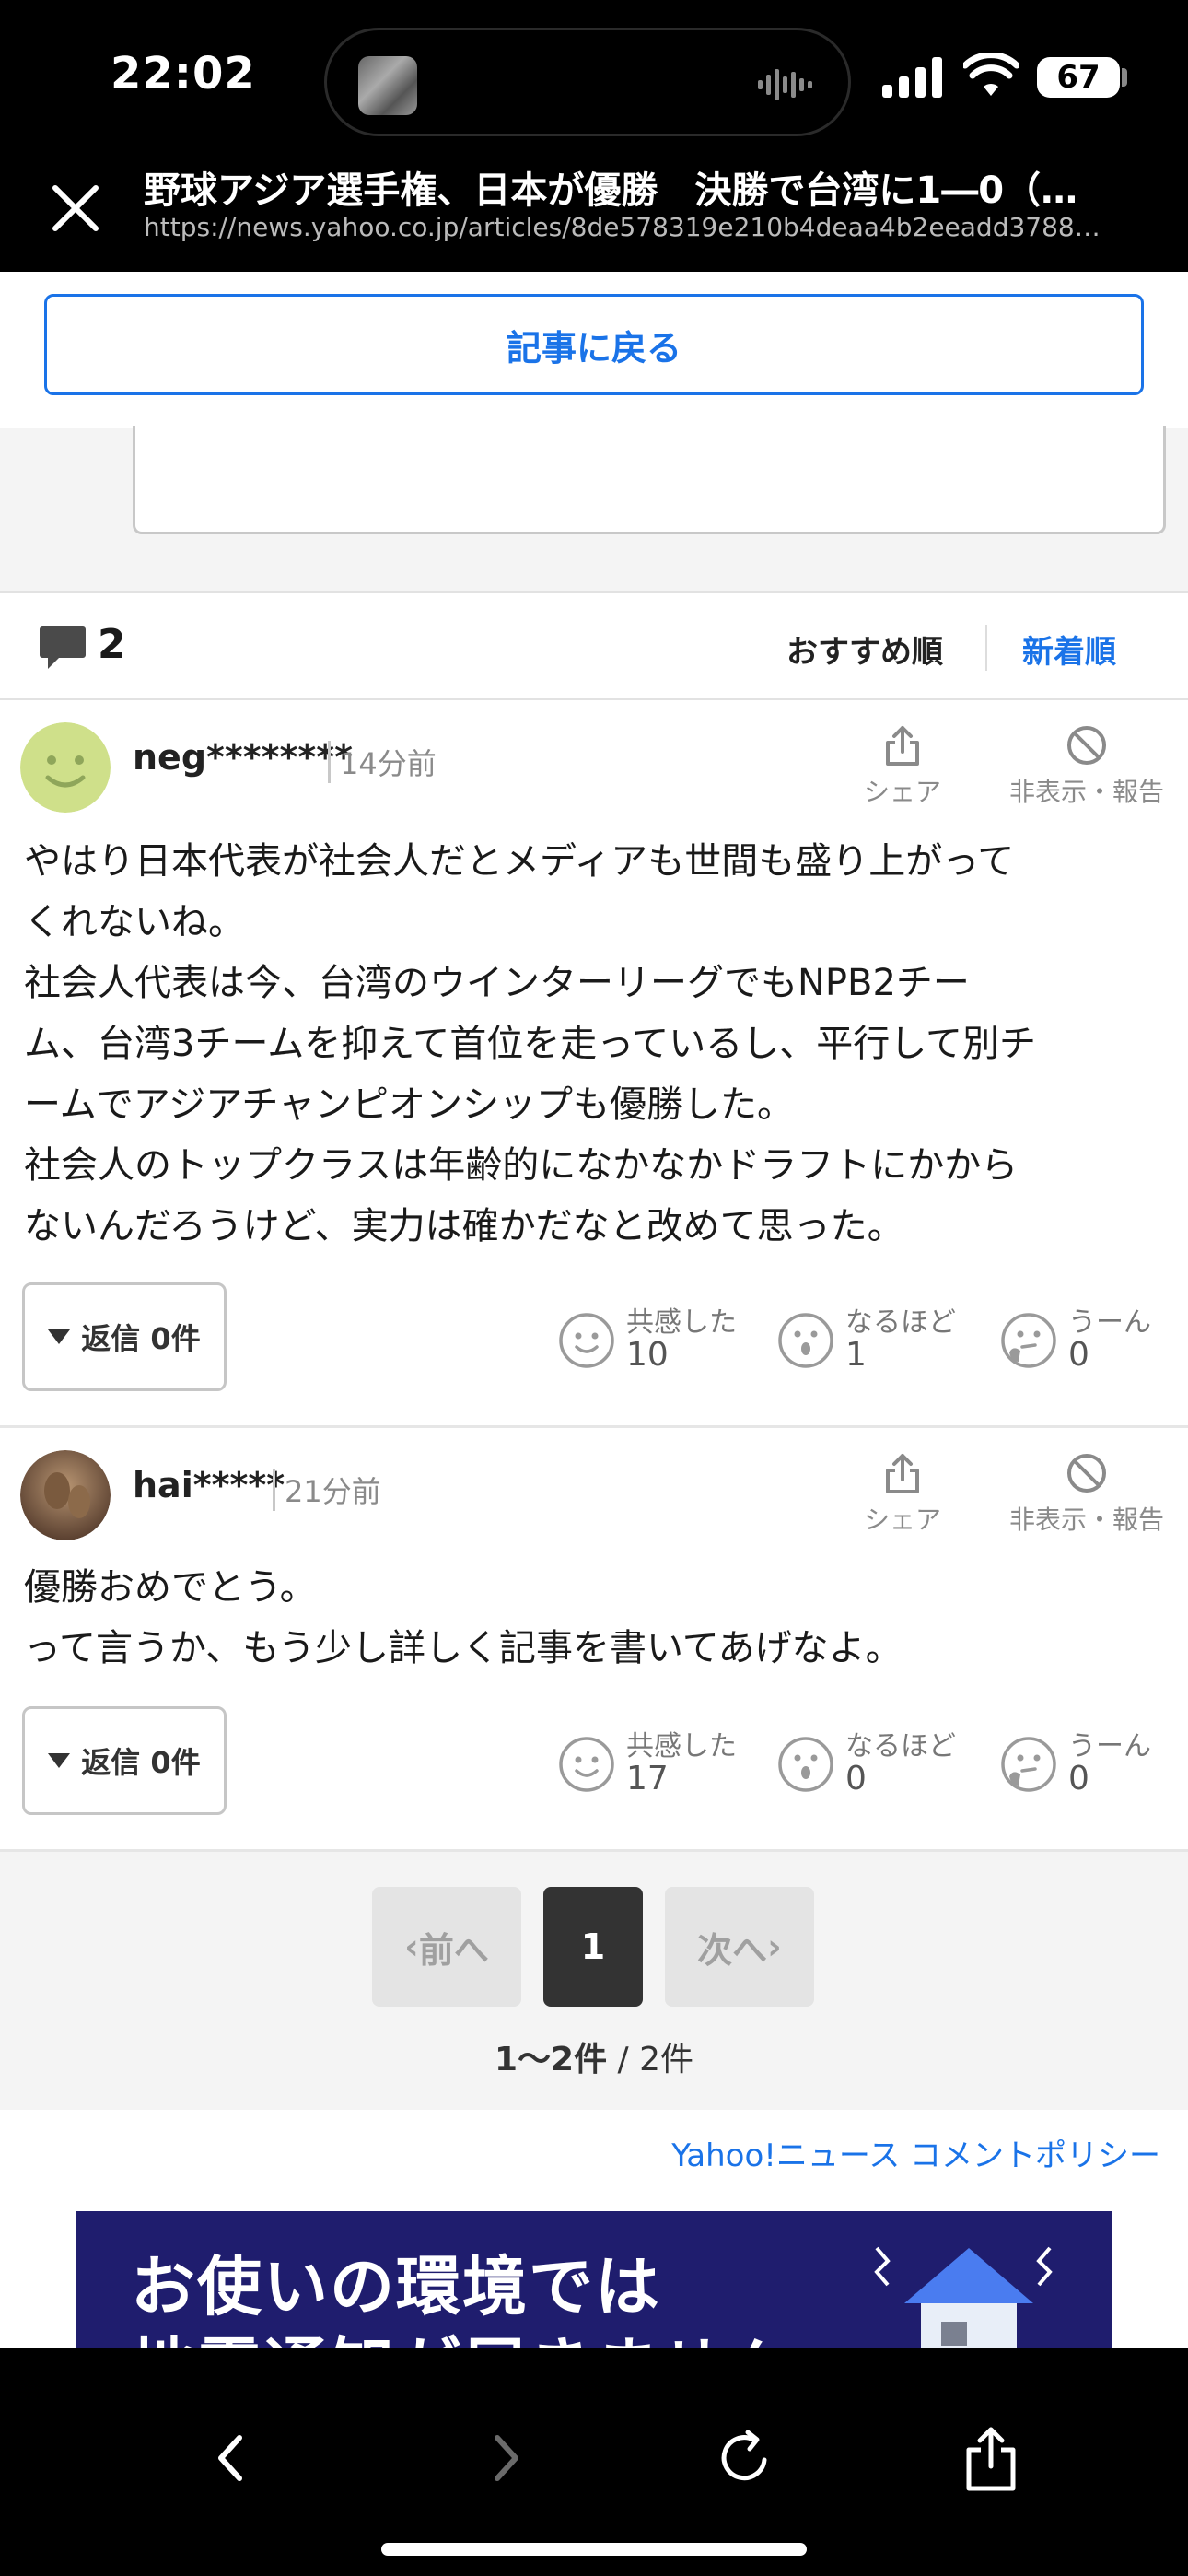 This screenshot has width=1188, height=2576. What do you see at coordinates (991, 74) in the screenshot?
I see `wifi-icon` at bounding box center [991, 74].